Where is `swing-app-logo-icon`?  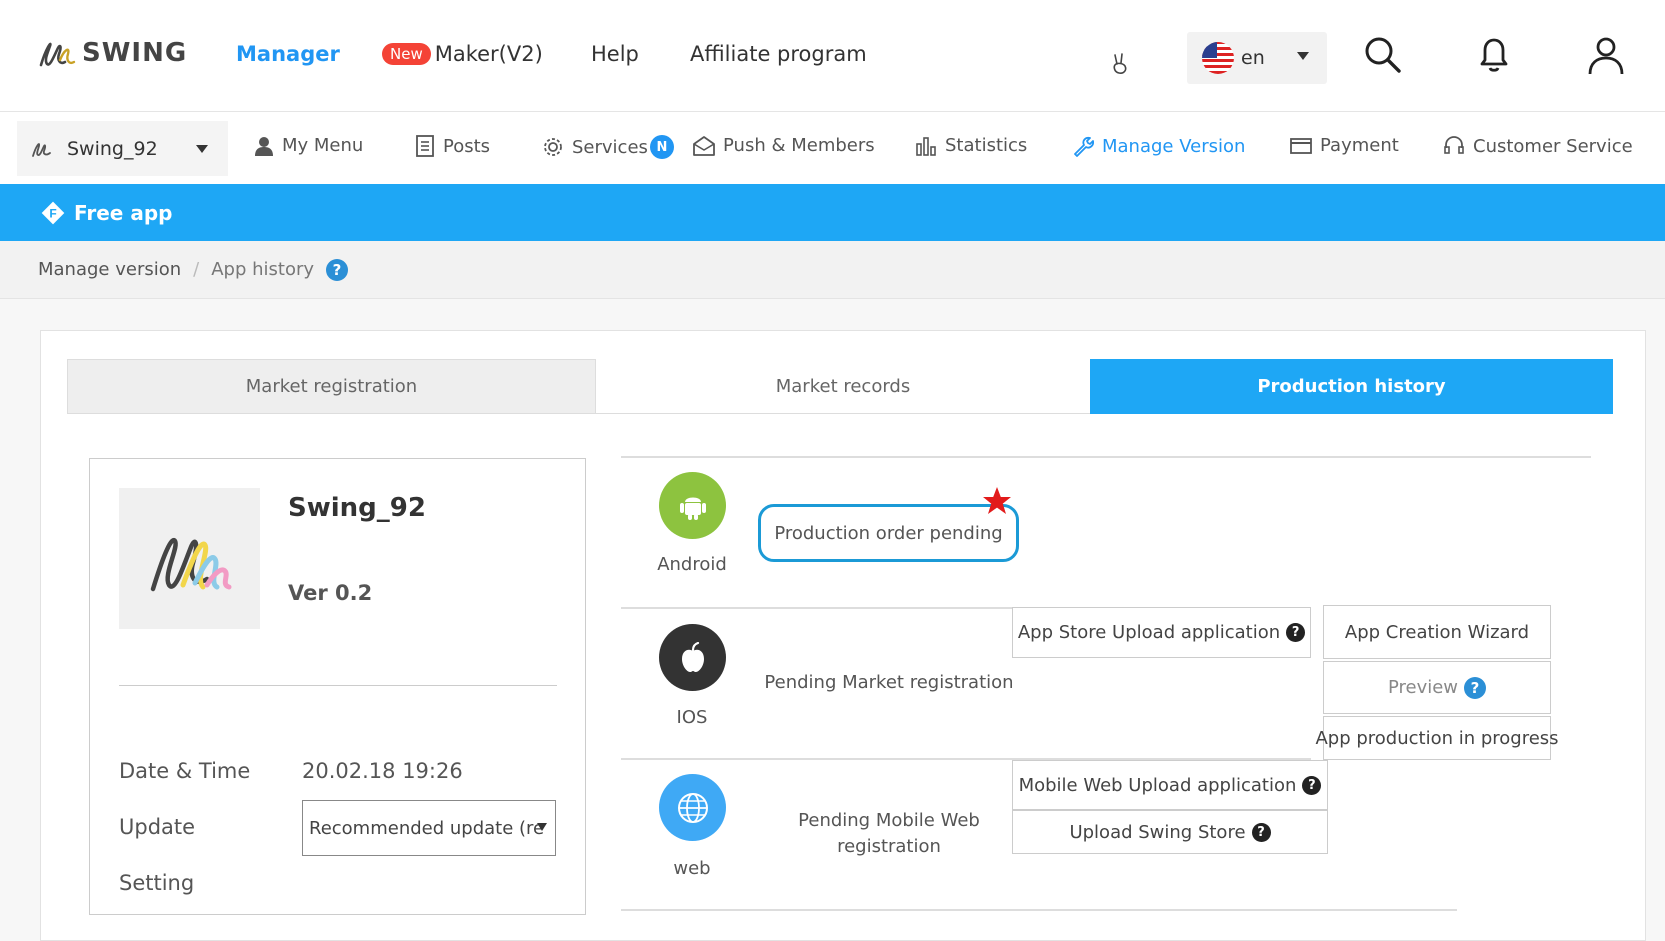
swing-app-logo-icon is located at coordinates (190, 564).